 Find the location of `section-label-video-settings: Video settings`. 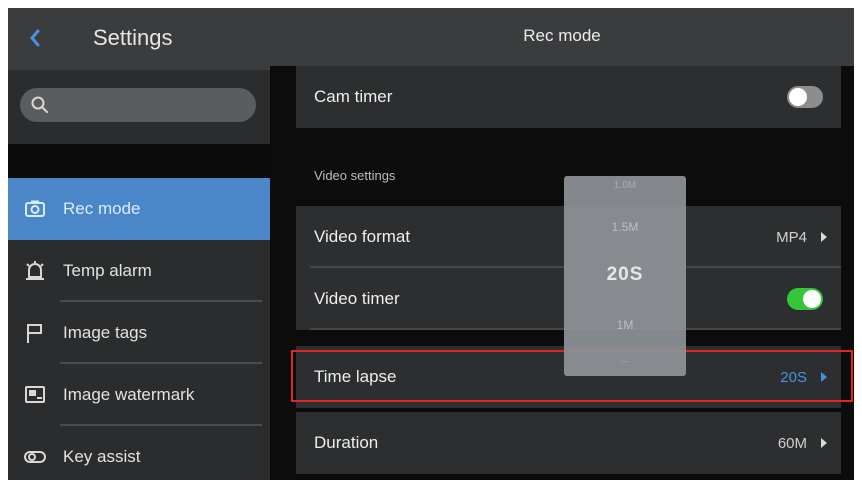

section-label-video-settings: Video settings is located at coordinates (355, 175).